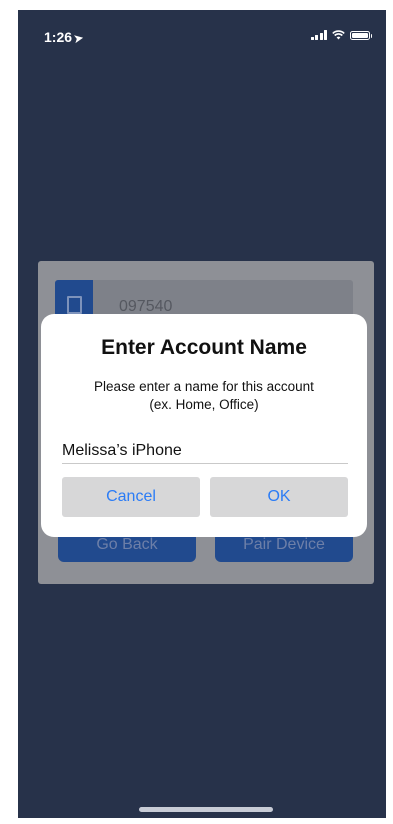 The image size is (393, 824). What do you see at coordinates (206, 809) in the screenshot?
I see `home-indicator` at bounding box center [206, 809].